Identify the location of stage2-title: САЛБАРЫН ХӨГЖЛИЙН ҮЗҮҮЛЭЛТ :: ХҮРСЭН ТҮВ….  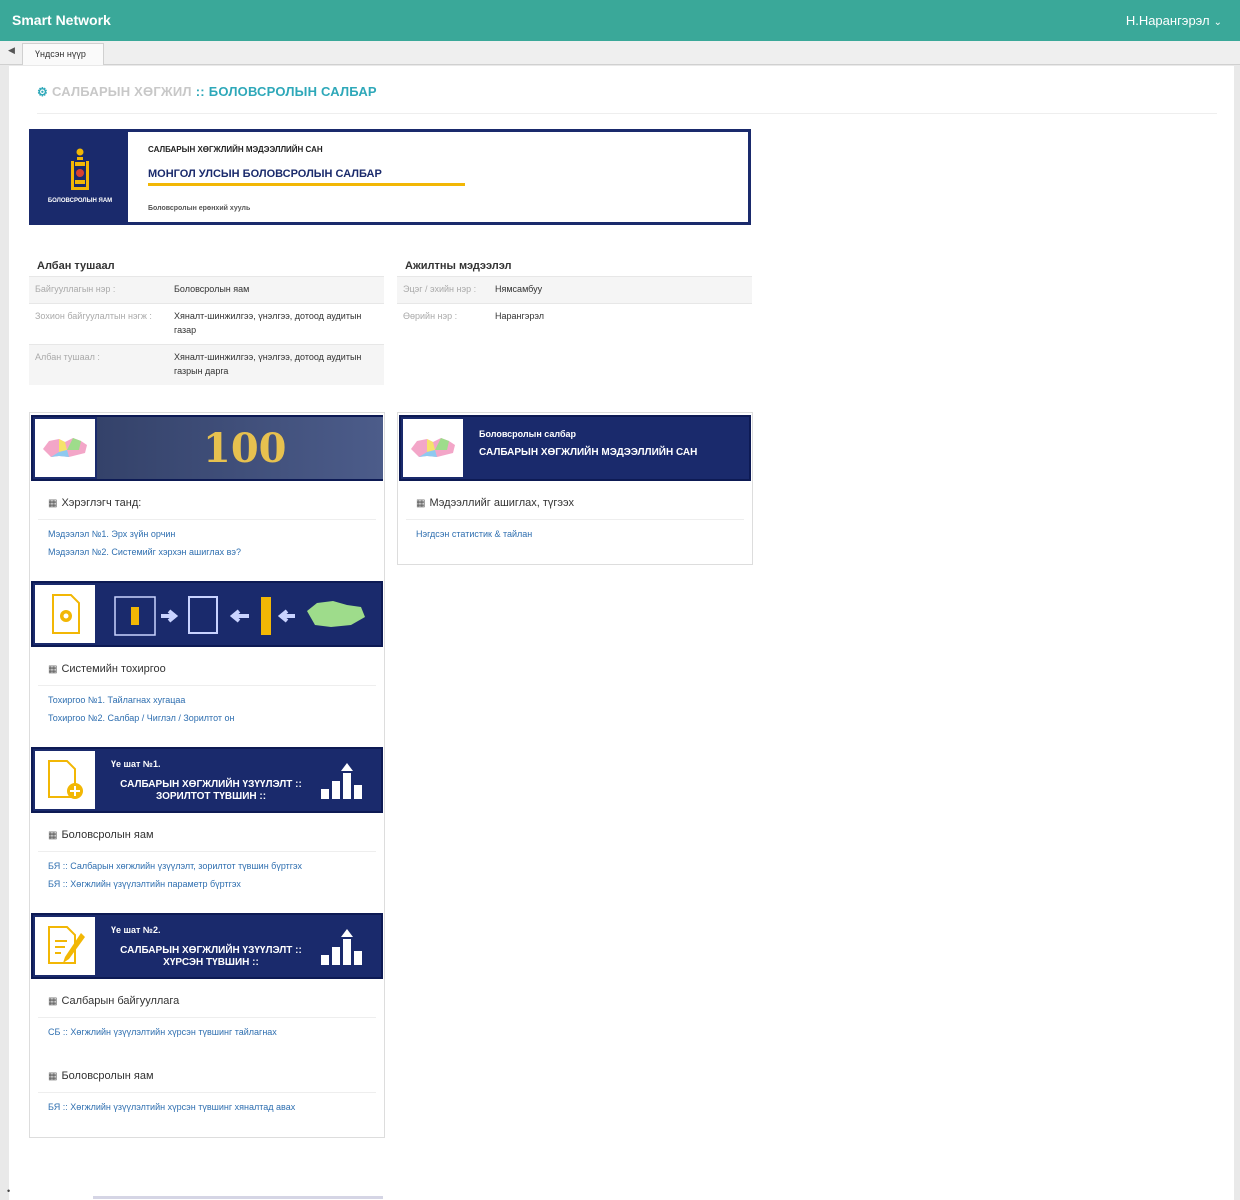
(211, 956).